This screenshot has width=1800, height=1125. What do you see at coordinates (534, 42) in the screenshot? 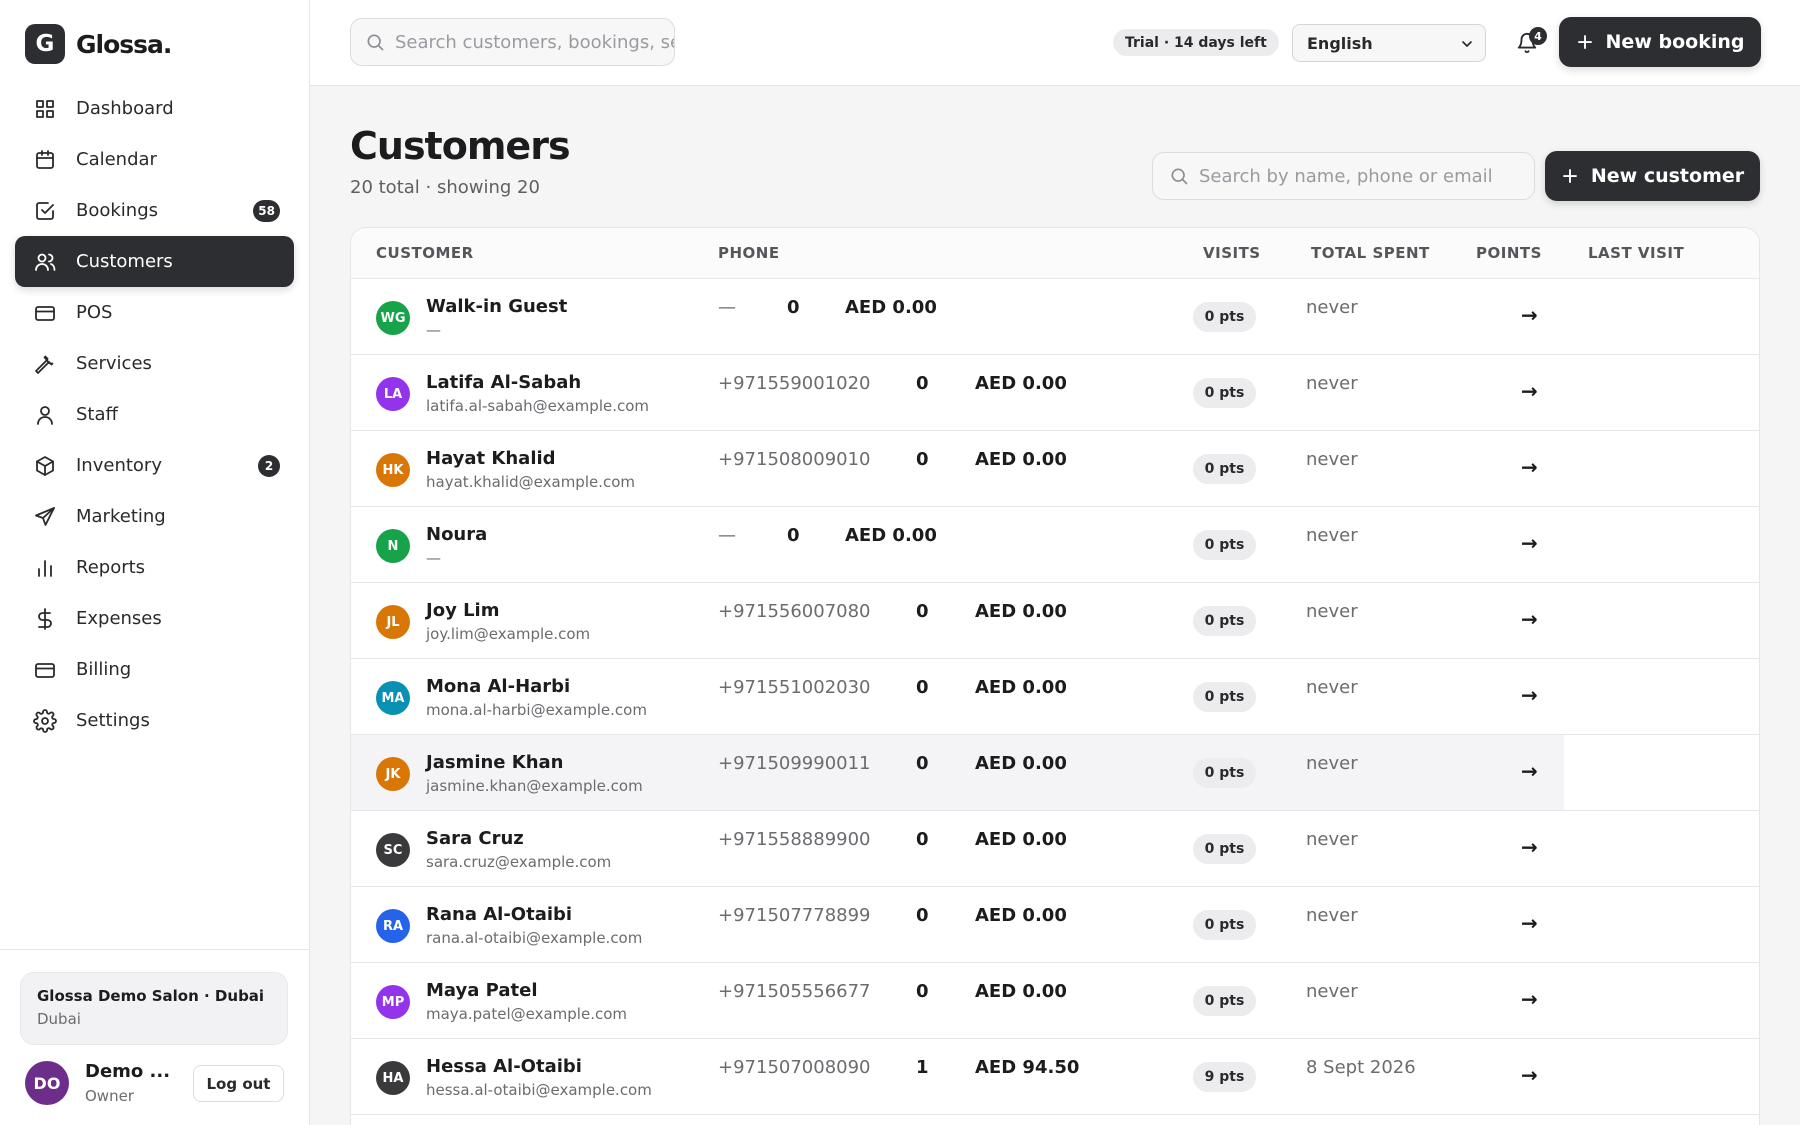
I see `global-search-input` at bounding box center [534, 42].